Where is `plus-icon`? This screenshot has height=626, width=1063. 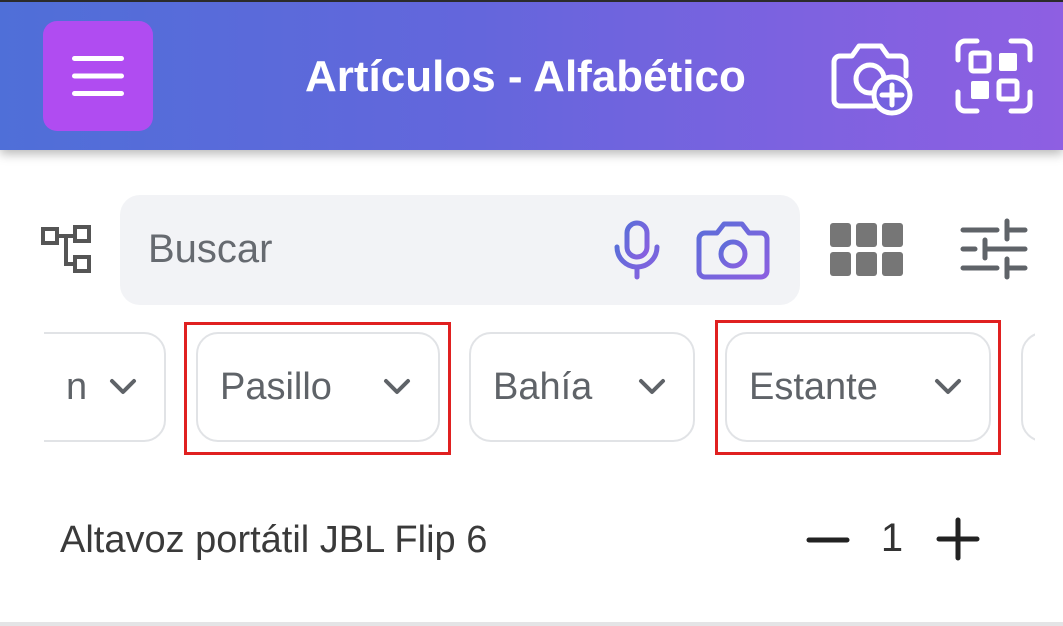
plus-icon is located at coordinates (958, 539).